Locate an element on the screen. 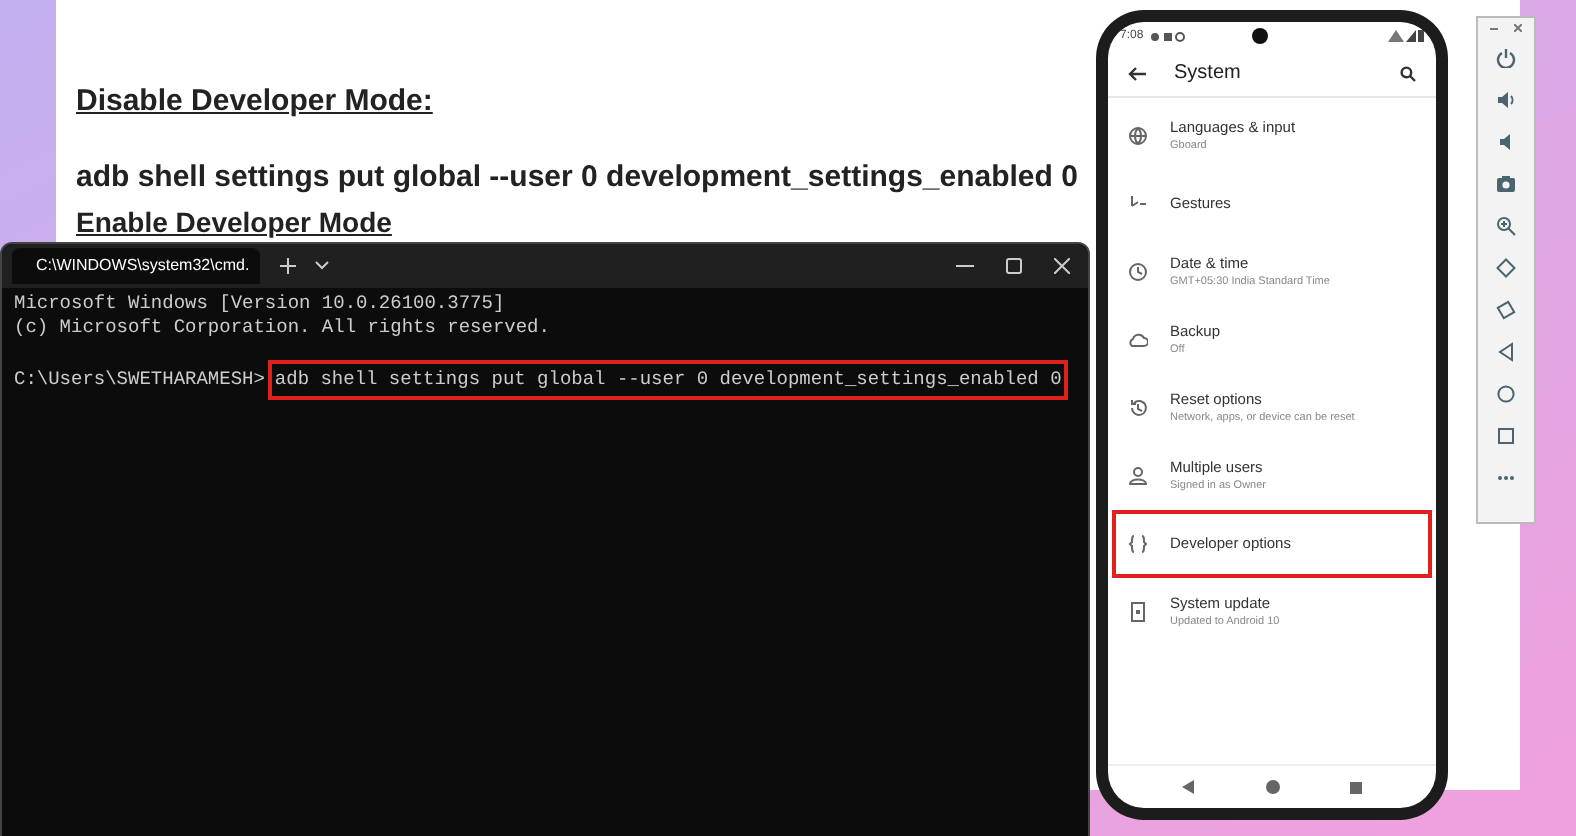  cloud-icon is located at coordinates (1138, 340).